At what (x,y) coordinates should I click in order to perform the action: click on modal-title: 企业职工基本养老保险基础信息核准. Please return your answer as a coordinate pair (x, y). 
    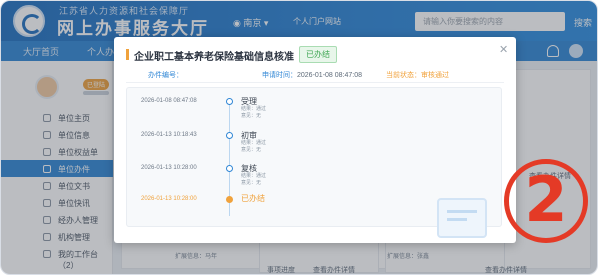
    Looking at the image, I should click on (214, 57).